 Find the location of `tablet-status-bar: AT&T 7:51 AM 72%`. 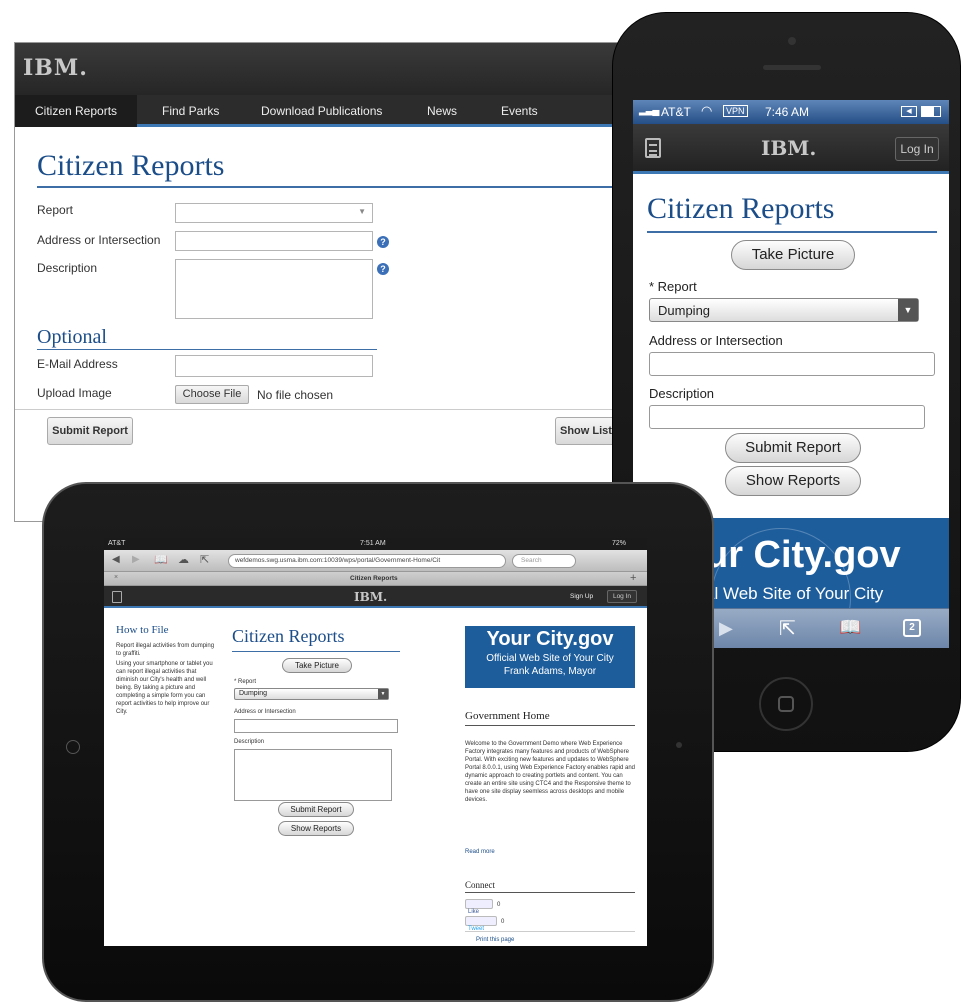

tablet-status-bar: AT&T 7:51 AM 72% is located at coordinates (375, 544).